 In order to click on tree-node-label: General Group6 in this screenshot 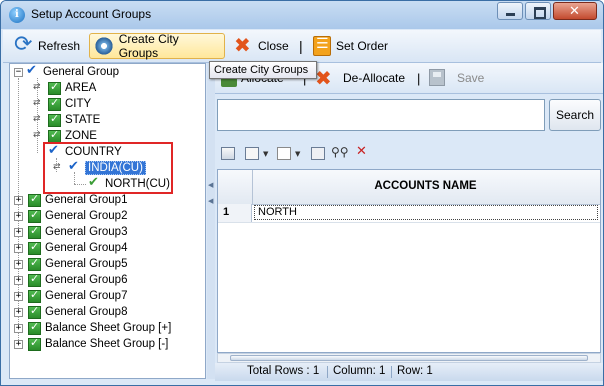, I will do `click(86, 280)`.